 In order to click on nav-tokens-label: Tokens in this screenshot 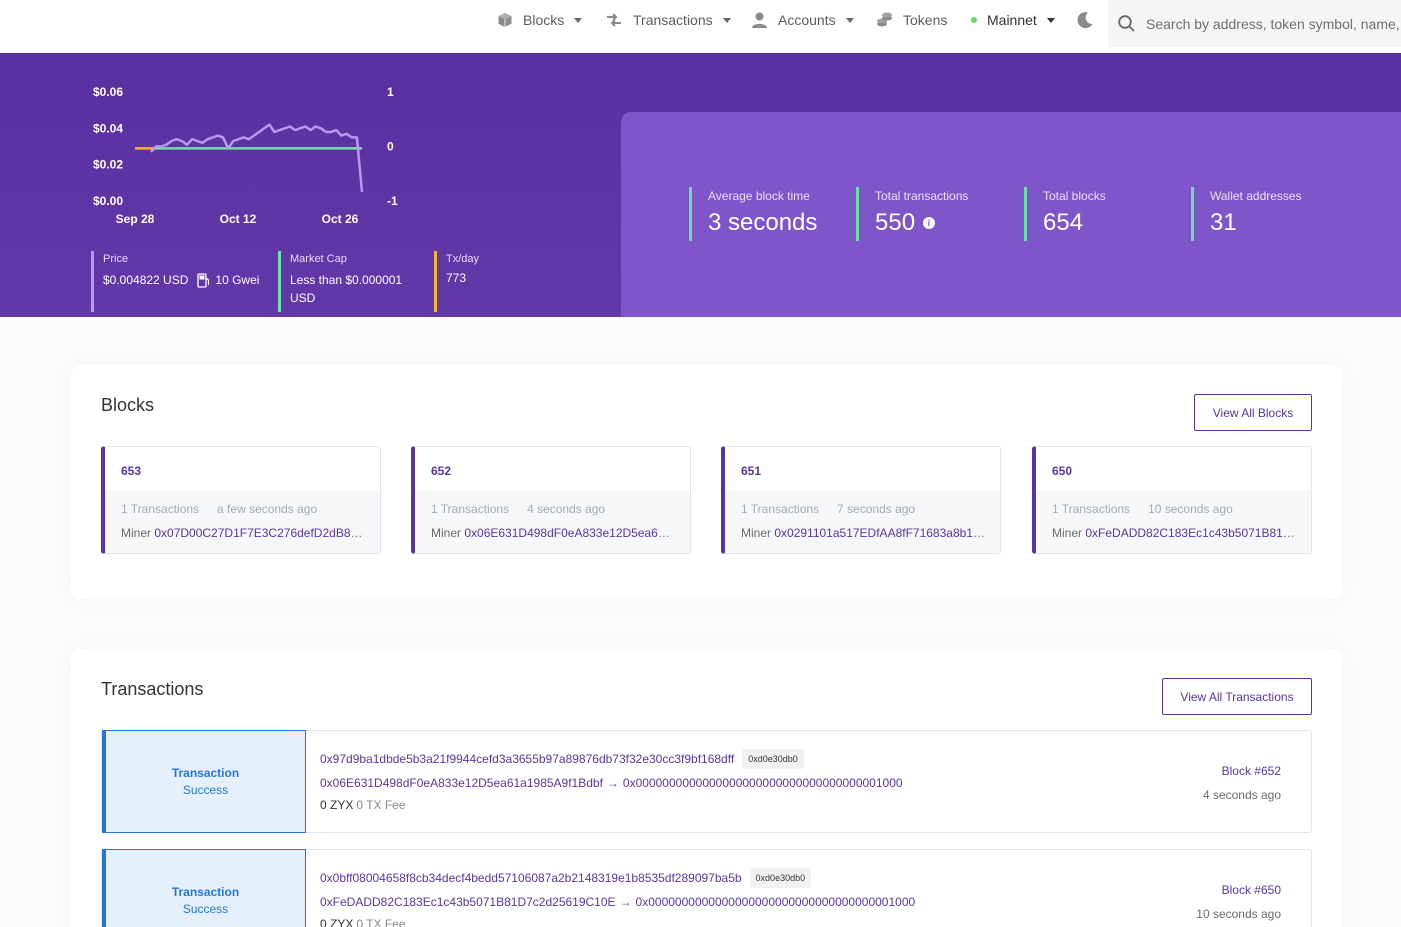, I will do `click(925, 20)`.